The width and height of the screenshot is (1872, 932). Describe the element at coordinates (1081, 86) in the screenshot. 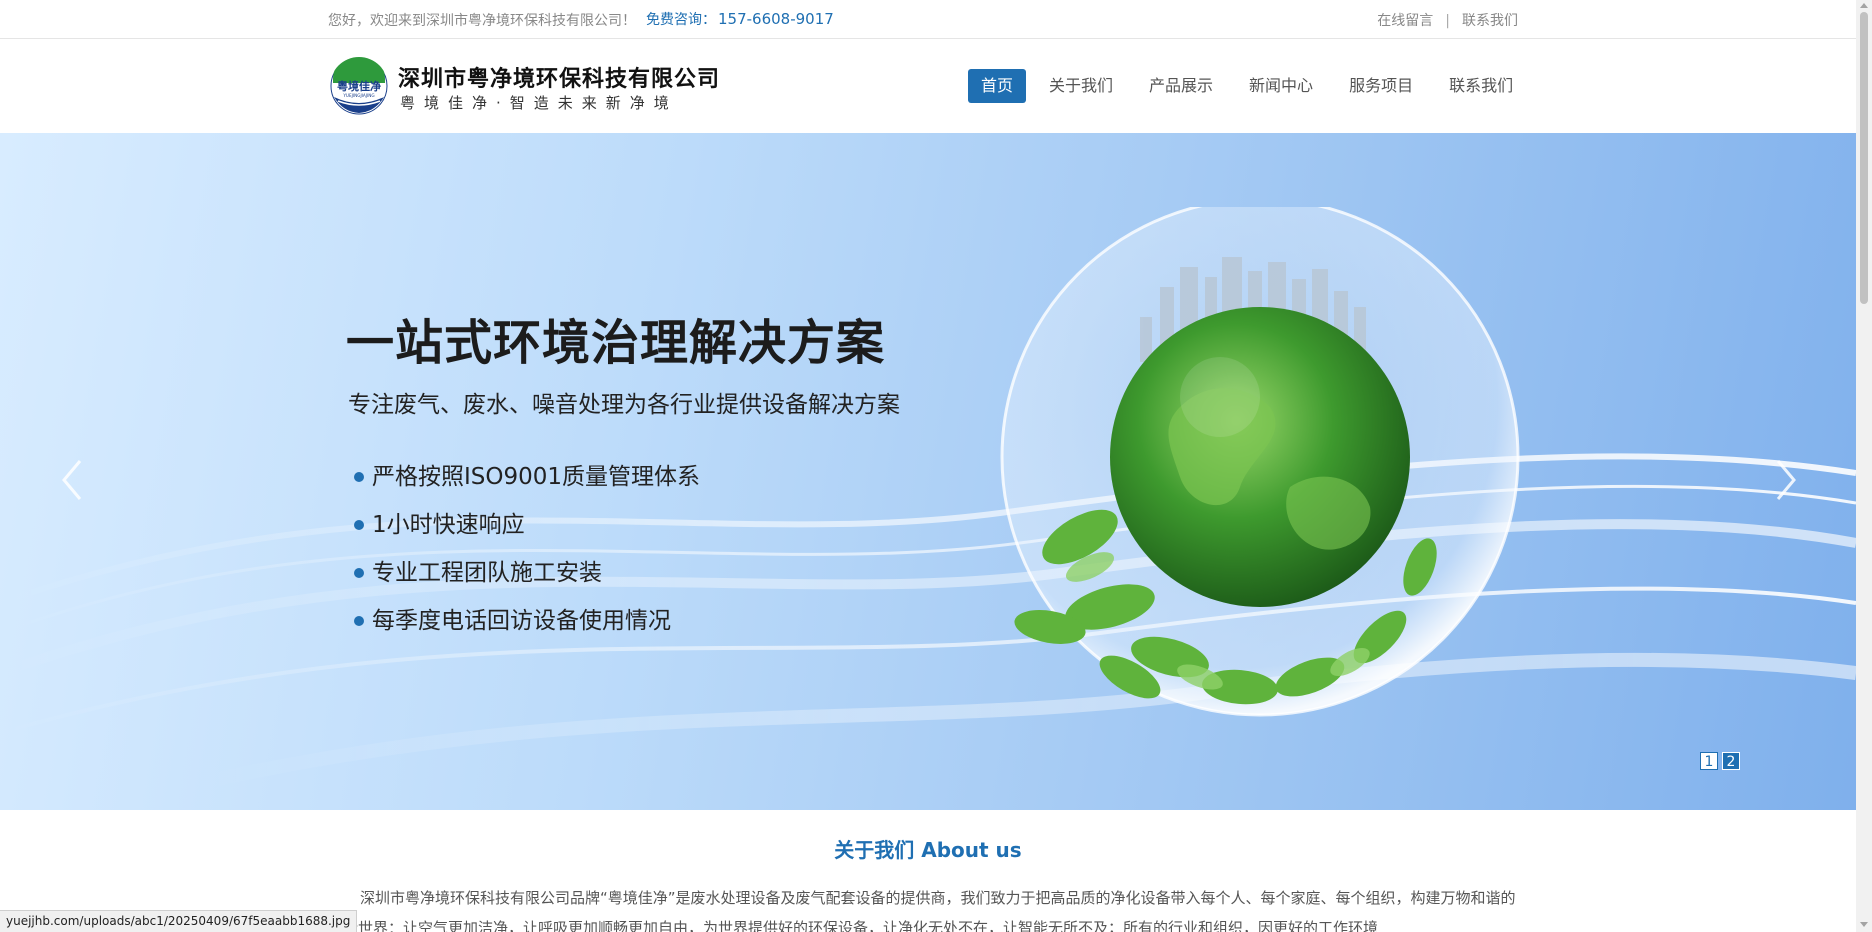

I see `nav-item-about: 关于我们` at that location.